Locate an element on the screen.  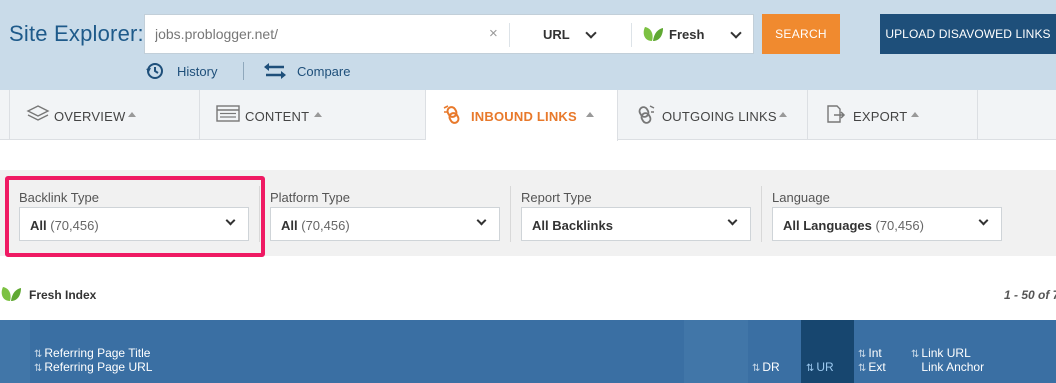
select-value-text: All is located at coordinates (289, 225).